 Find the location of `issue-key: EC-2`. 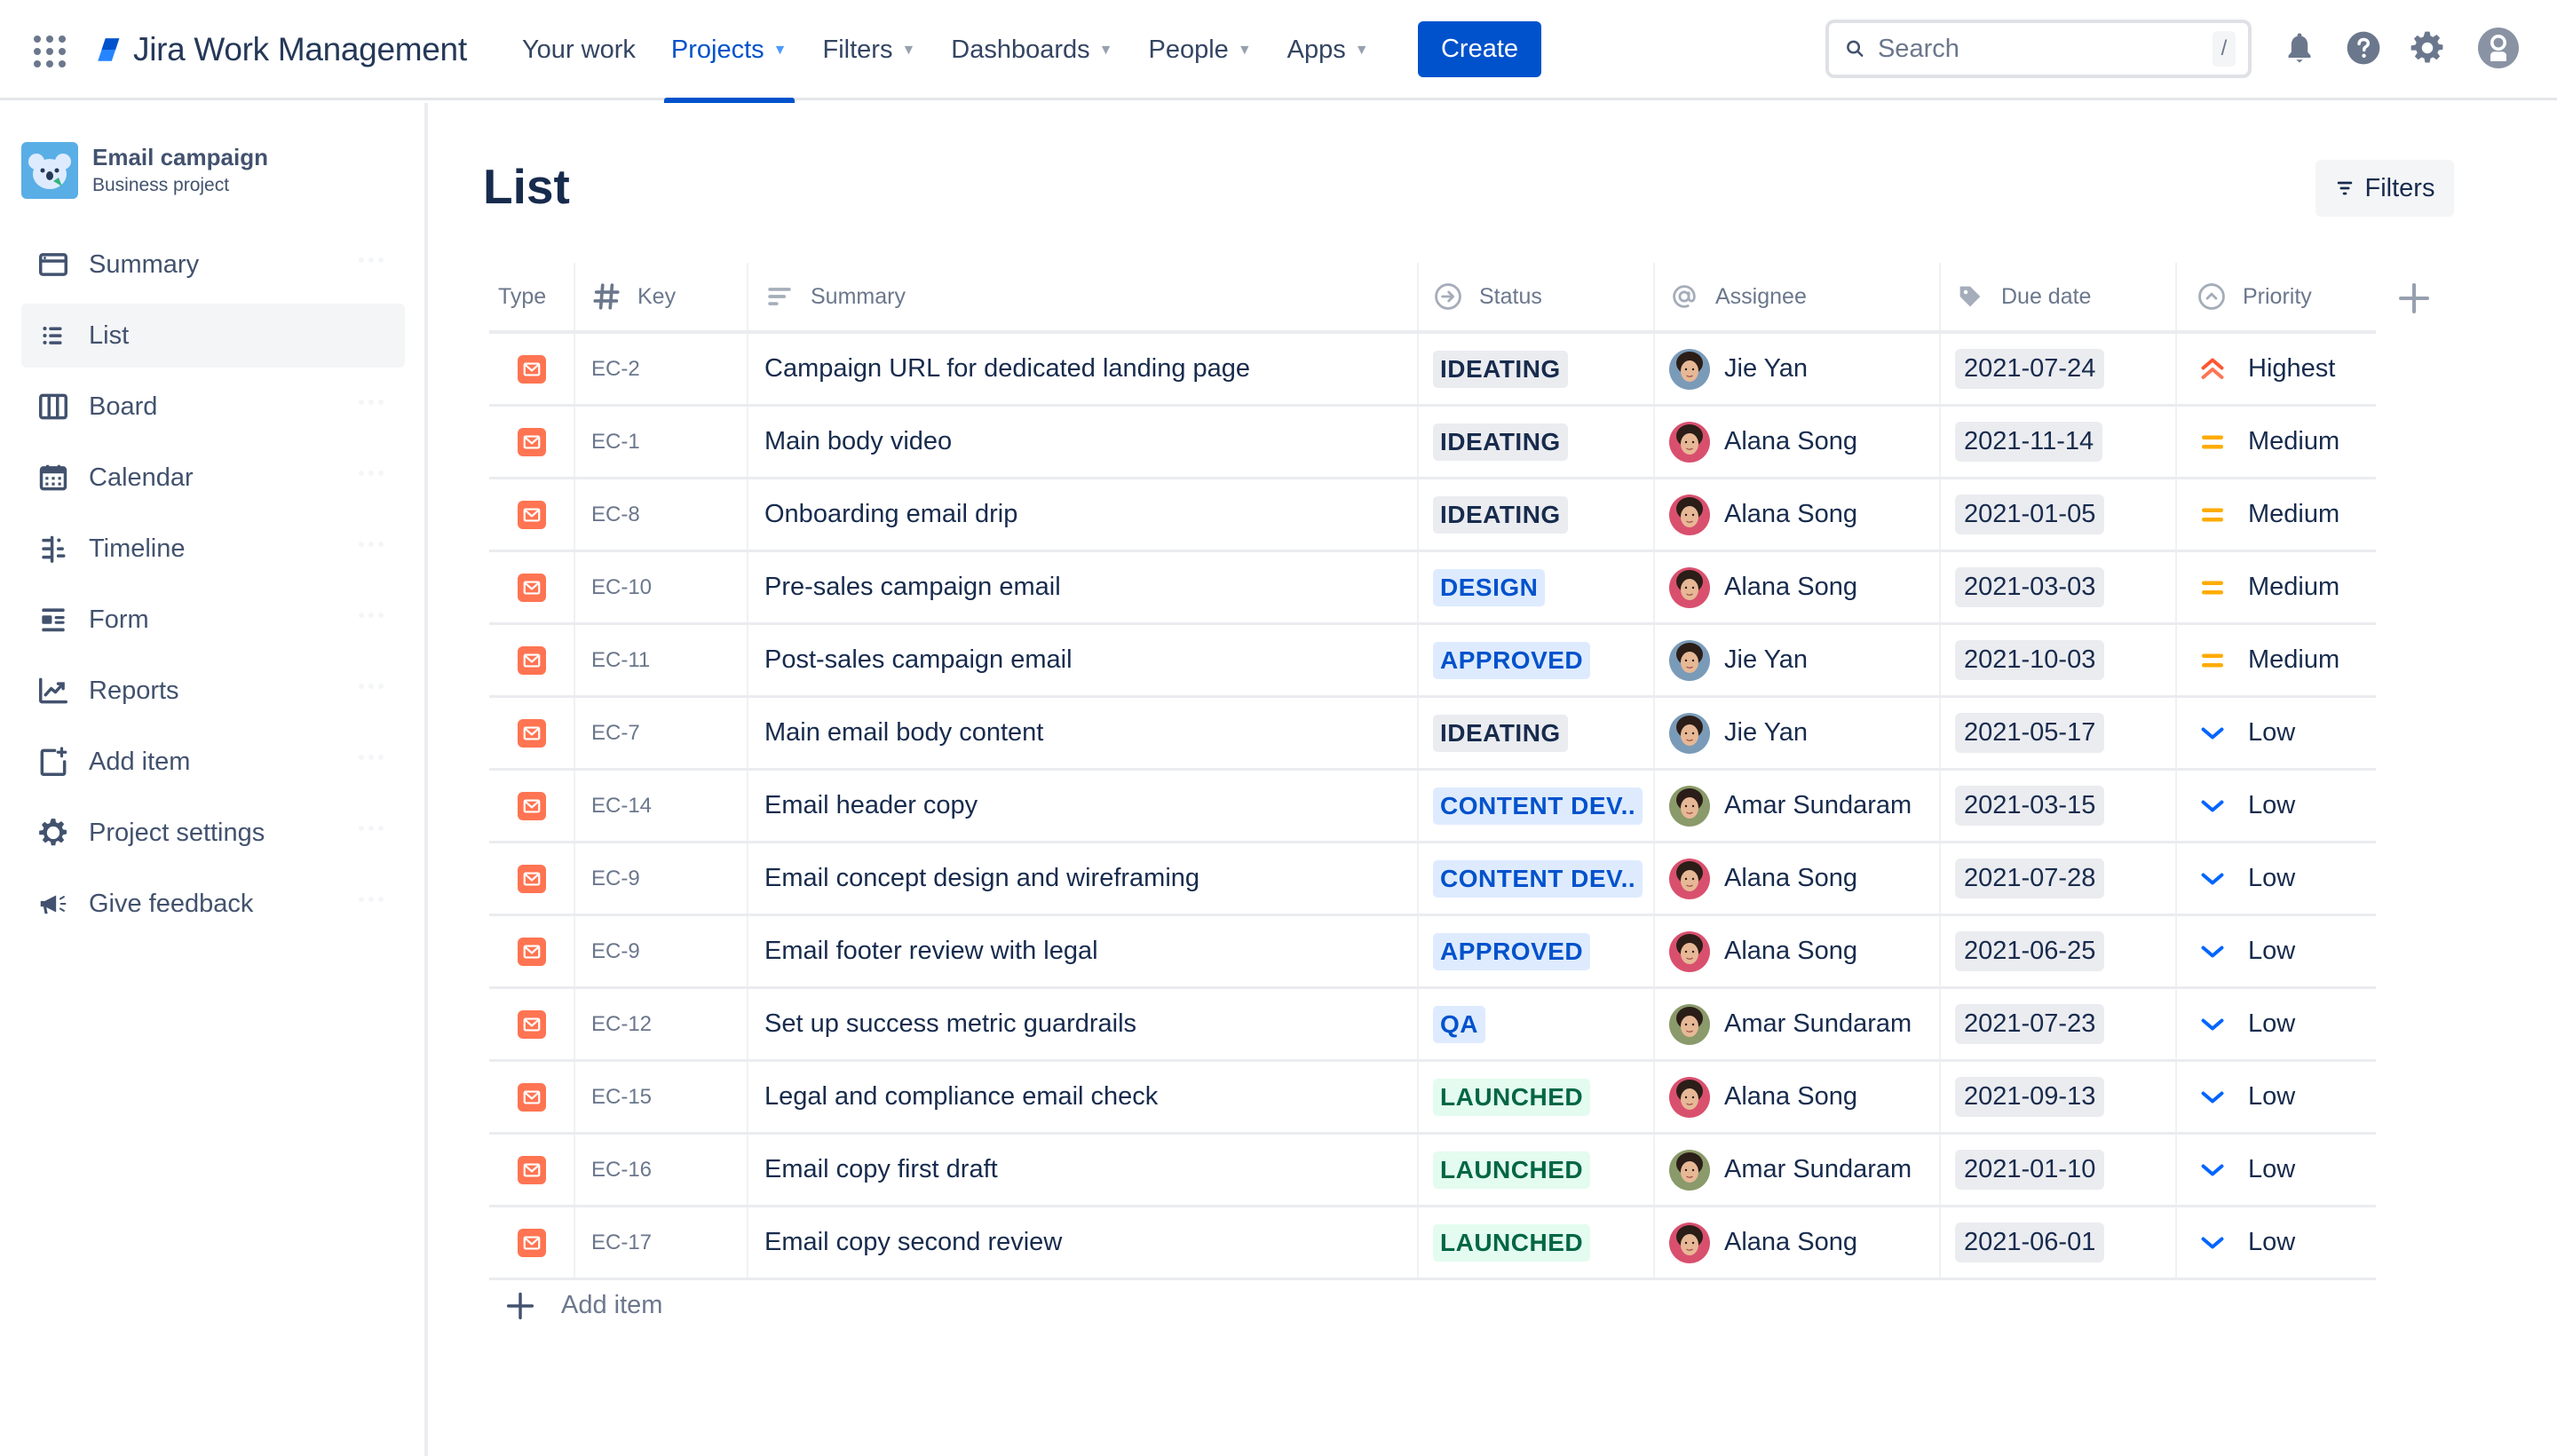

issue-key: EC-2 is located at coordinates (615, 369).